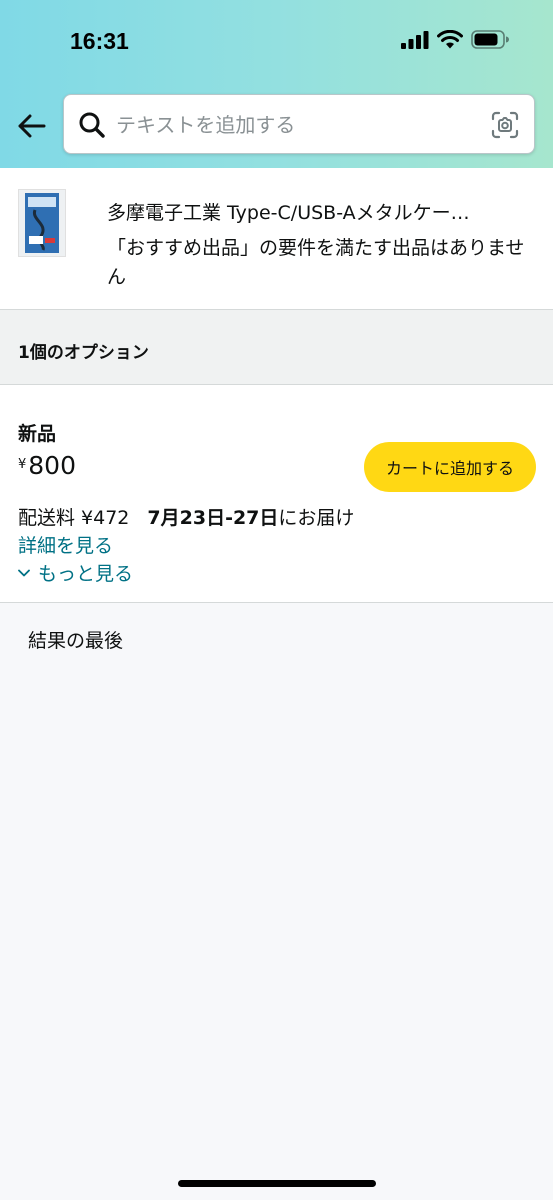 This screenshot has height=1200, width=553. Describe the element at coordinates (277, 1183) in the screenshot. I see `home-indicator` at that location.